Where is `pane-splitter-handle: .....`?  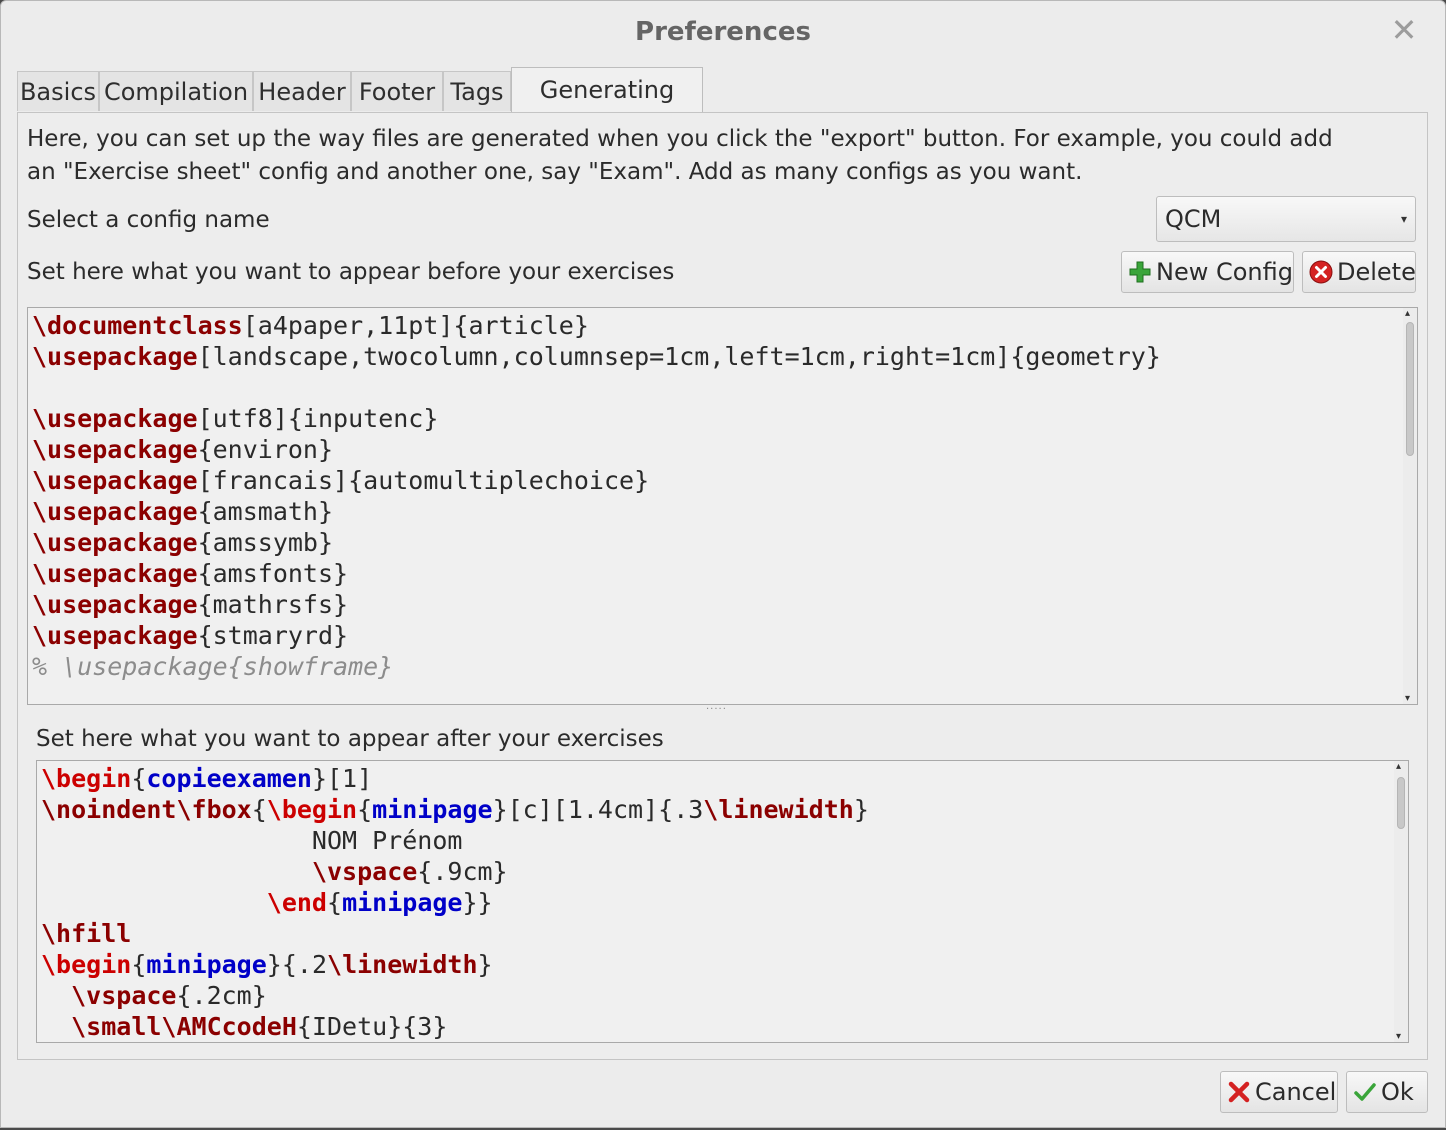 pane-splitter-handle: ..... is located at coordinates (721, 707).